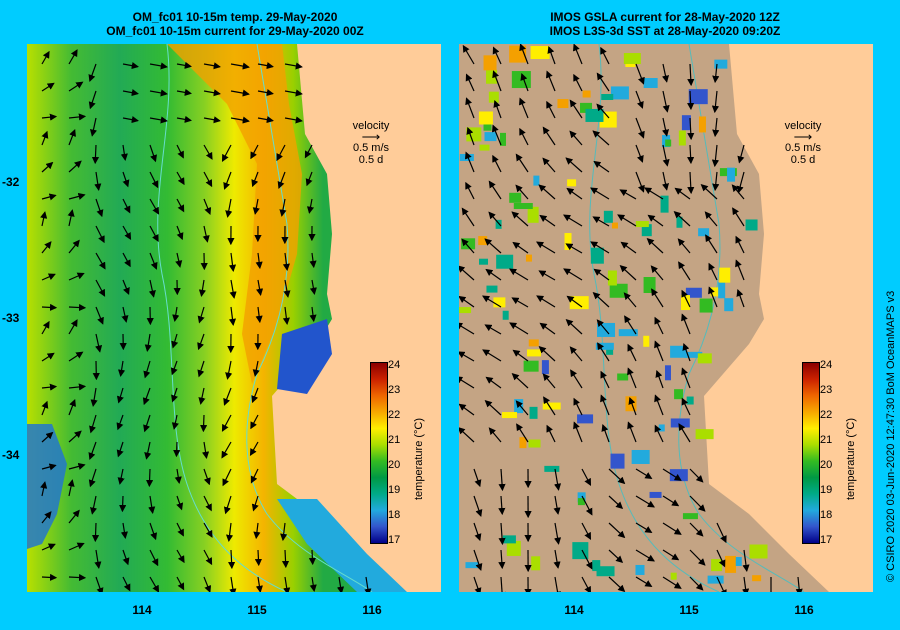  Describe the element at coordinates (371, 160) in the screenshot. I see `left-velocity-time: 0.5 d` at that location.